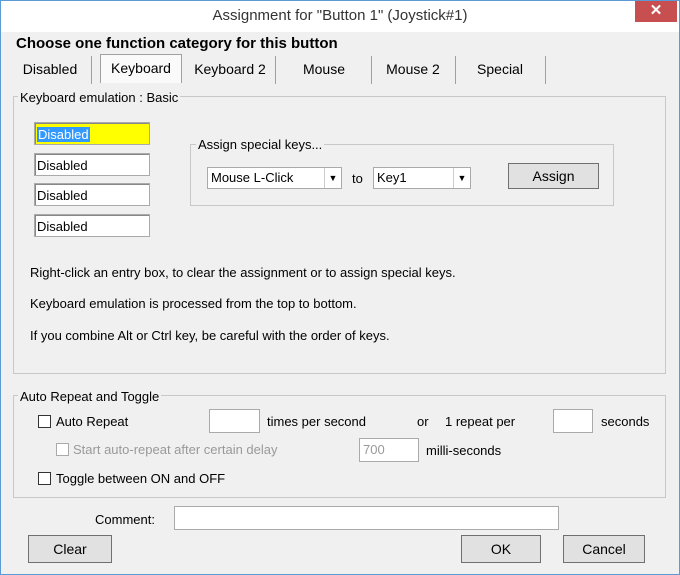 This screenshot has height=575, width=680. I want to click on title-bar: Assignment for "Button 1" (Joystick#1) ✕, so click(340, 16).